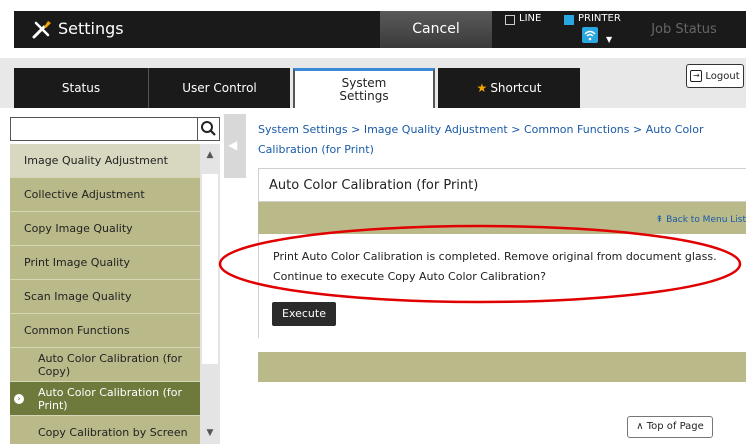 This screenshot has width=746, height=444. Describe the element at coordinates (661, 220) in the screenshot. I see `back-icon: ⇞` at that location.